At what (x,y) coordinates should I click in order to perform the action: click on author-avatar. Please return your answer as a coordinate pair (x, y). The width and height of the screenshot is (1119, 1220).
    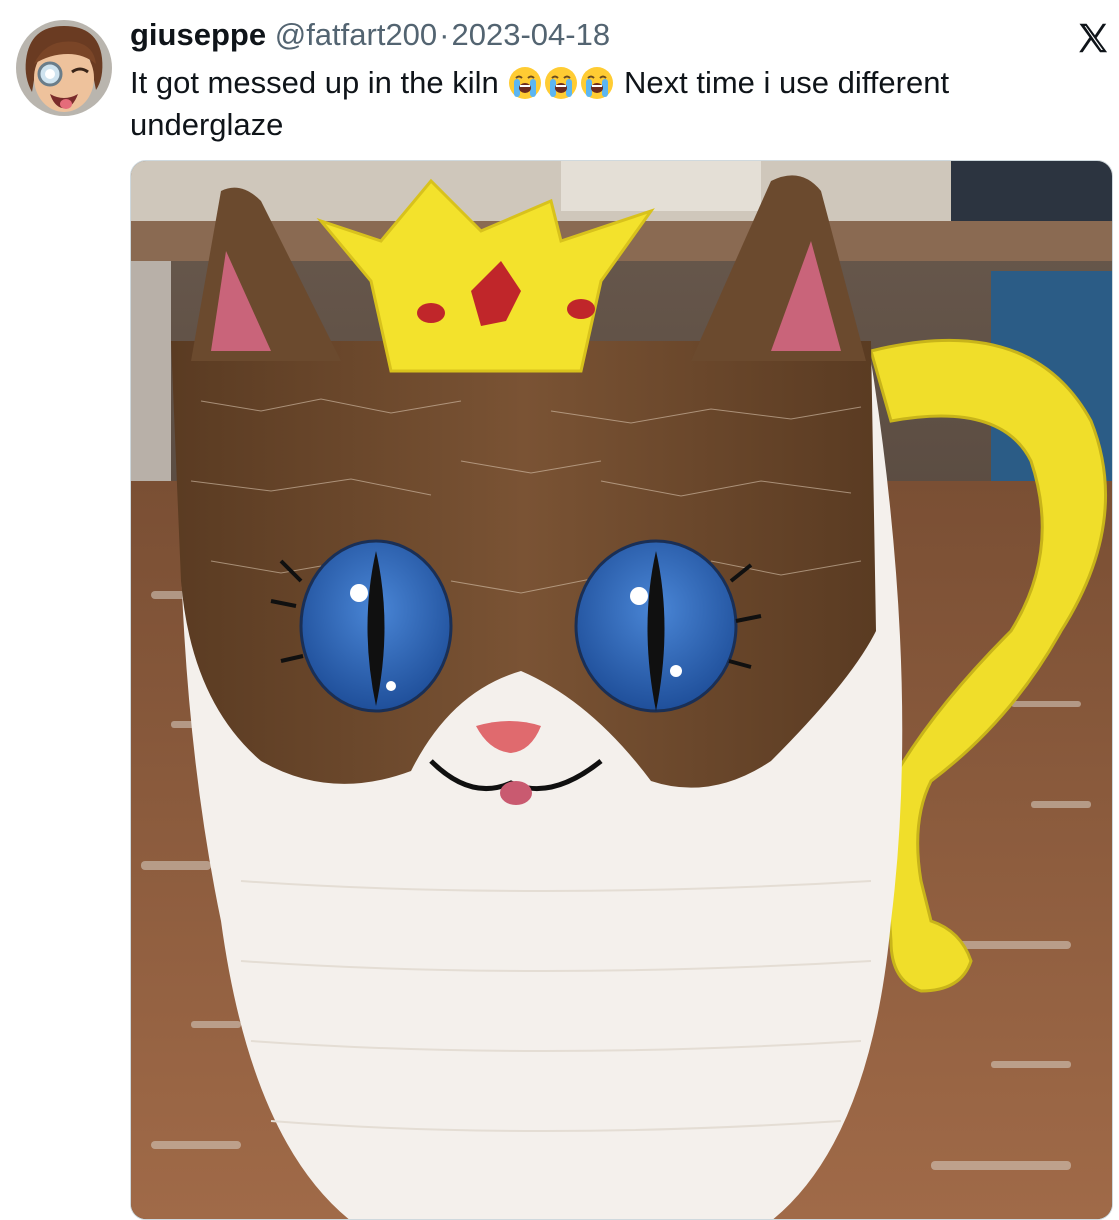
    Looking at the image, I should click on (64, 68).